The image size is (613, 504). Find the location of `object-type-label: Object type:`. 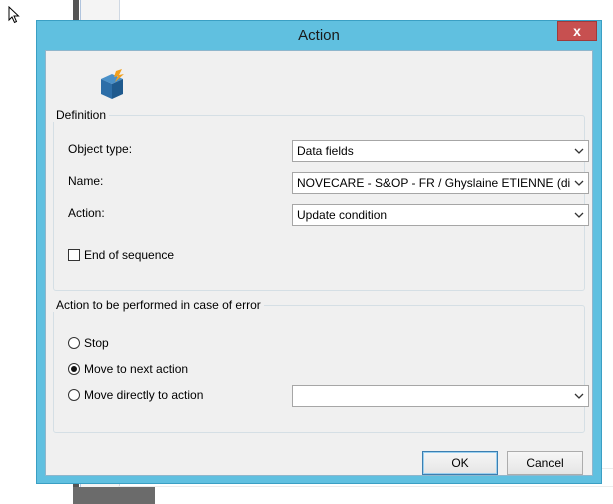

object-type-label: Object type: is located at coordinates (100, 149).